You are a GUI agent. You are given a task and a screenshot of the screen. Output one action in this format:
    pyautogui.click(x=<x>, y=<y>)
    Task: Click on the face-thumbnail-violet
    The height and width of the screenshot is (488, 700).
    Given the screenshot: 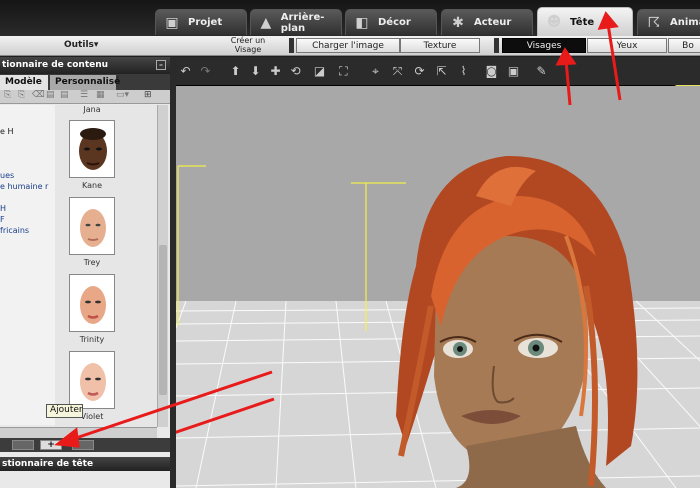 What is the action you would take?
    pyautogui.click(x=92, y=380)
    